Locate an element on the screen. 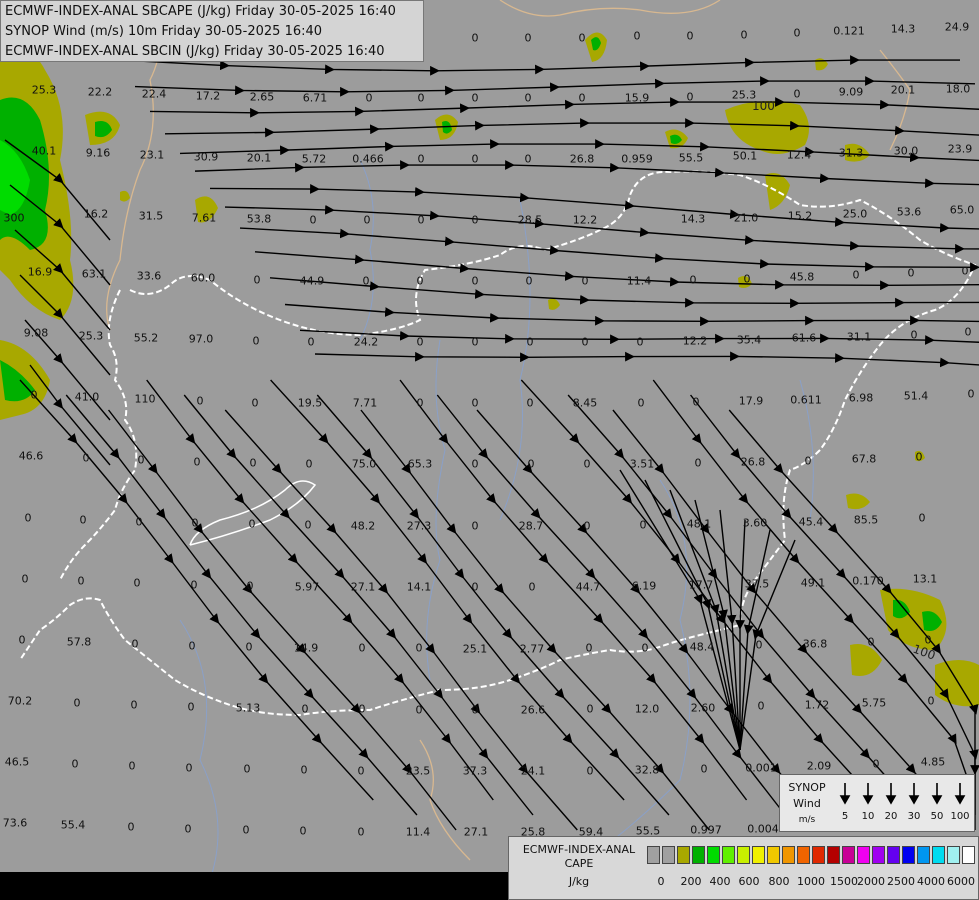 The width and height of the screenshot is (979, 900). grid-value: 17.2 is located at coordinates (208, 96).